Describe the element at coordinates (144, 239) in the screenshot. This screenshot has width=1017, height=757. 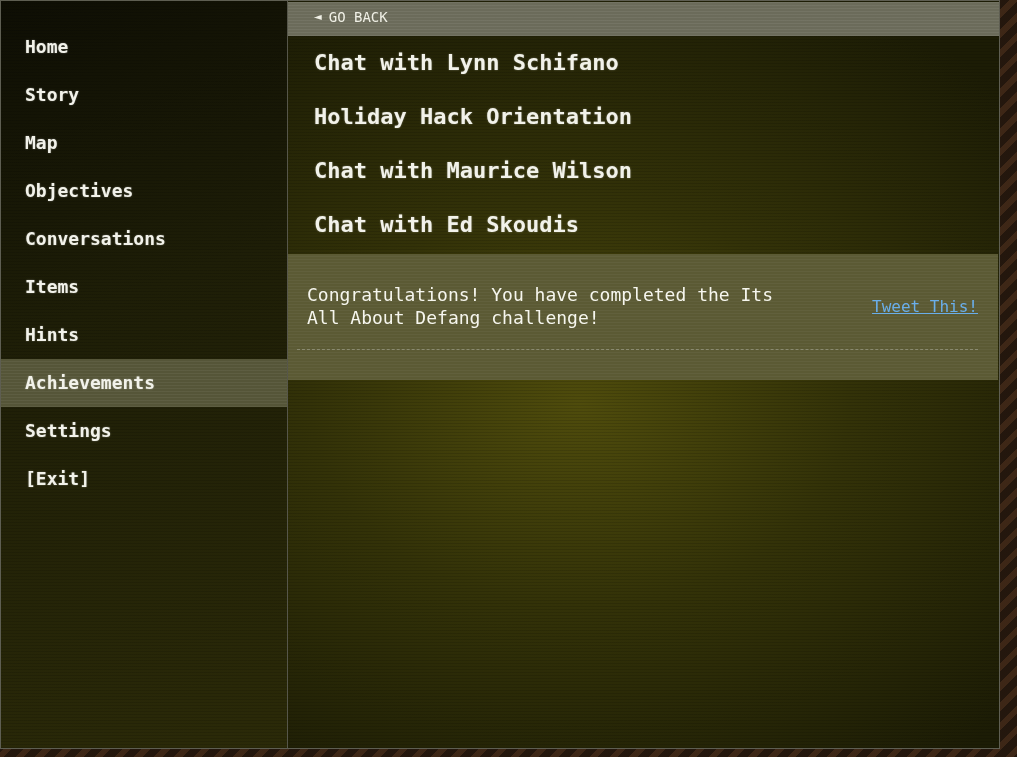
I see `sidebar-item: Conversations` at that location.